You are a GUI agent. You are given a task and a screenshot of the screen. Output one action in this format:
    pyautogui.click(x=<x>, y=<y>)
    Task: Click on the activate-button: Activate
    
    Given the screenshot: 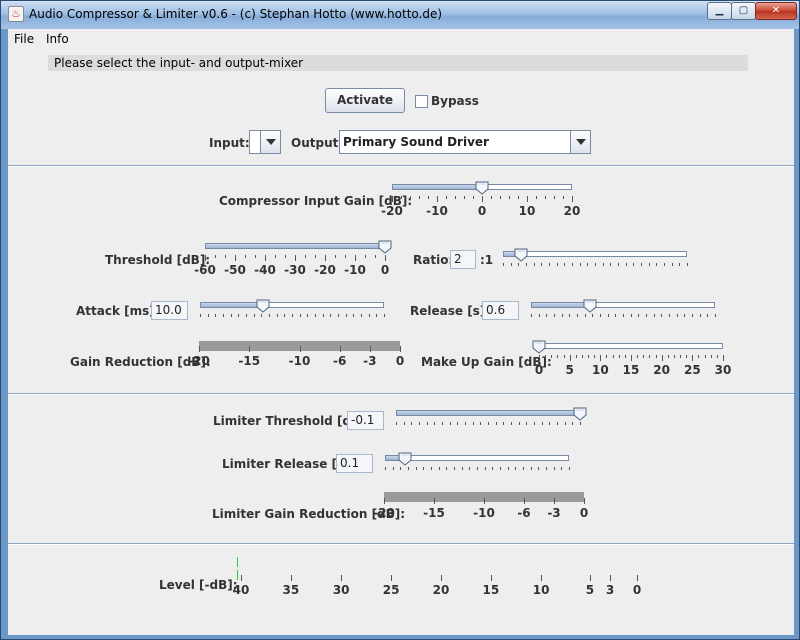 What is the action you would take?
    pyautogui.click(x=365, y=100)
    